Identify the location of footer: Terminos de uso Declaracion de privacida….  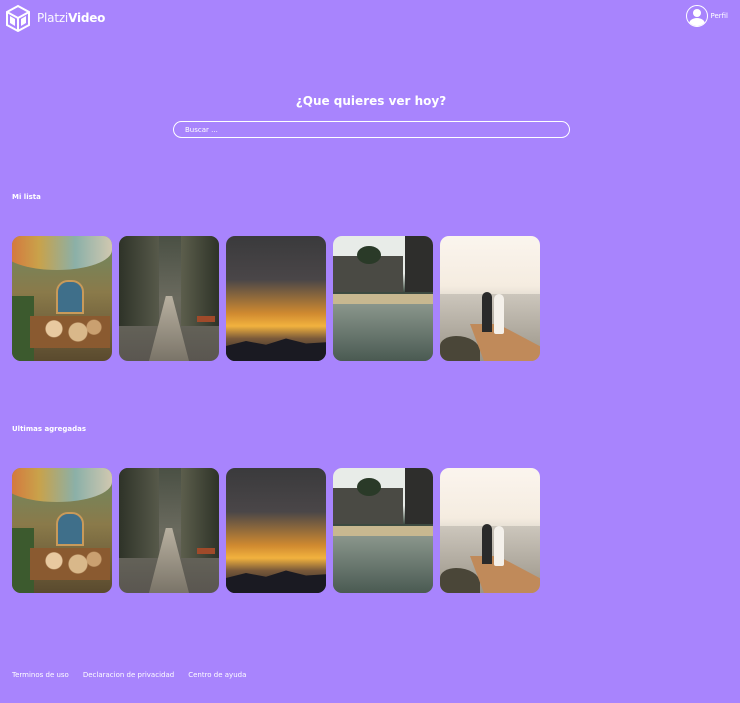
(129, 675).